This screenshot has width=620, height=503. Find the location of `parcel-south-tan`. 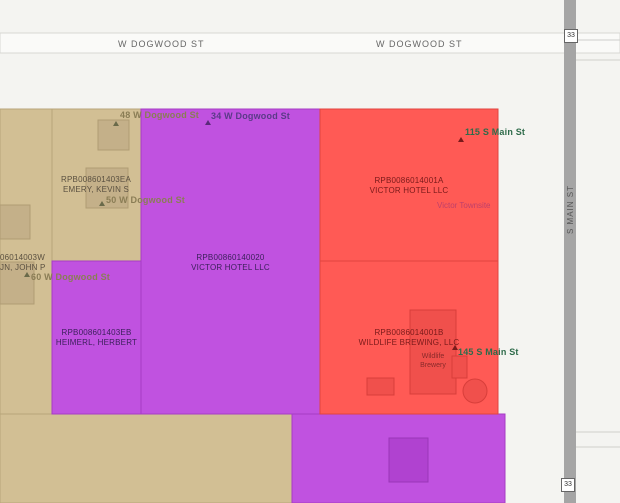

parcel-south-tan is located at coordinates (146, 458).